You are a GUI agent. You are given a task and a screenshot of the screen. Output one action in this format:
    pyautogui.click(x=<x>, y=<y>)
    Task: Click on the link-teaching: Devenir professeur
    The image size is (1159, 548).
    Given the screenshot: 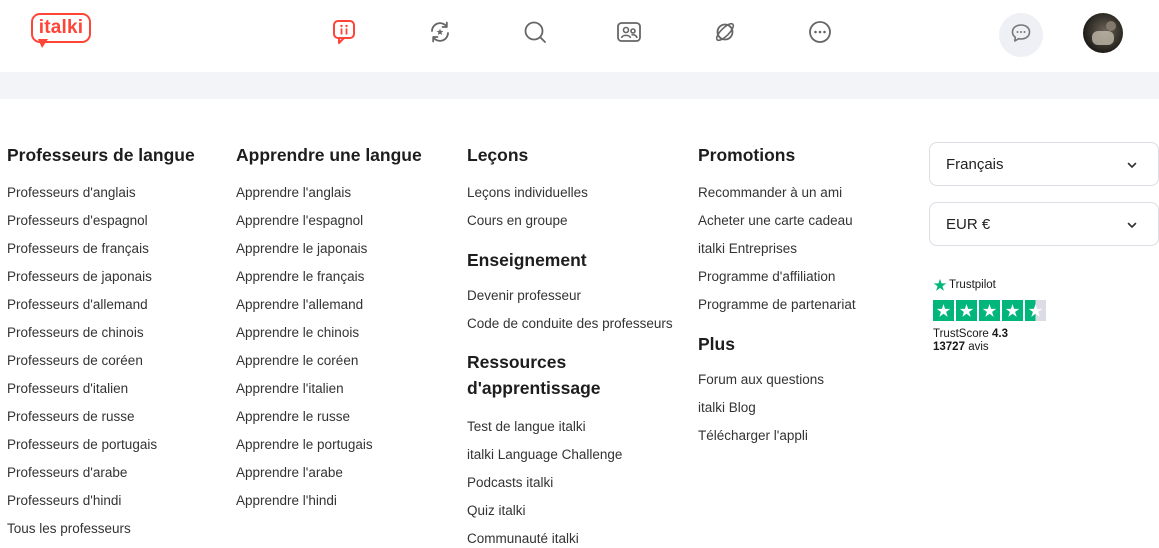 What is the action you would take?
    pyautogui.click(x=570, y=296)
    